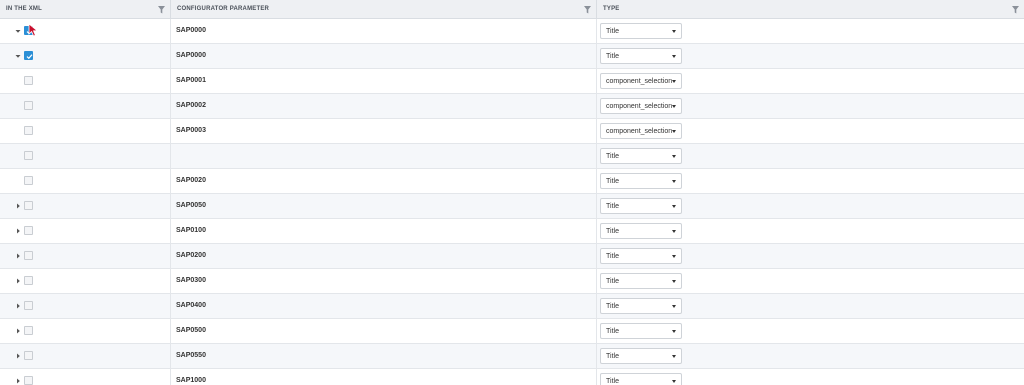 The width and height of the screenshot is (1024, 385). What do you see at coordinates (810, 9) in the screenshot?
I see `column-header-type: TYPE` at bounding box center [810, 9].